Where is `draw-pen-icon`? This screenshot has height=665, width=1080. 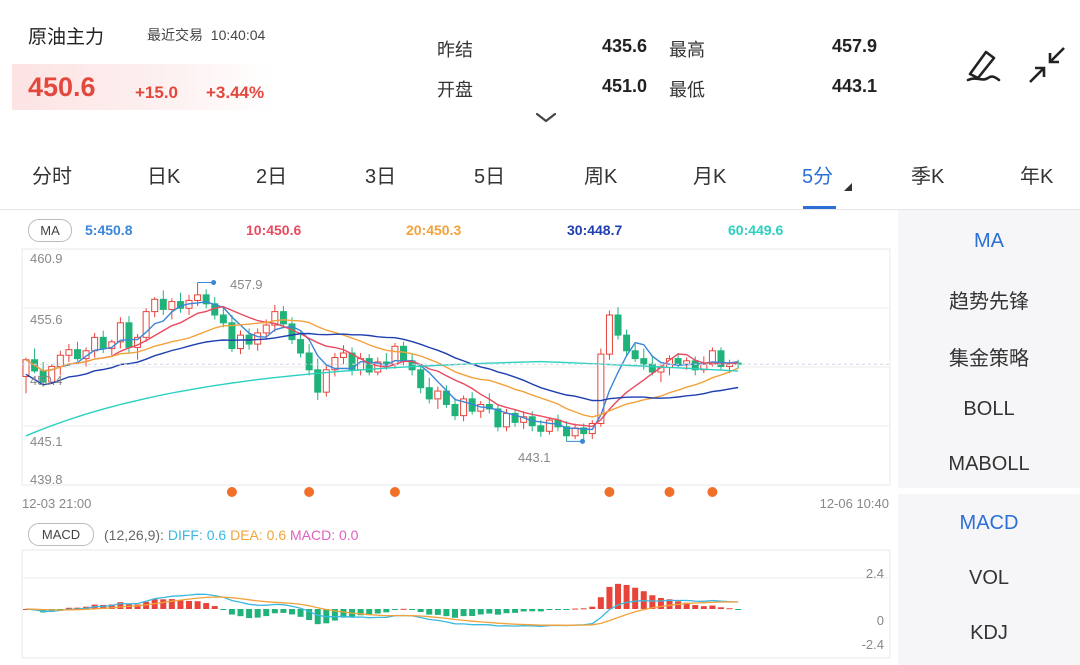
draw-pen-icon is located at coordinates (982, 64).